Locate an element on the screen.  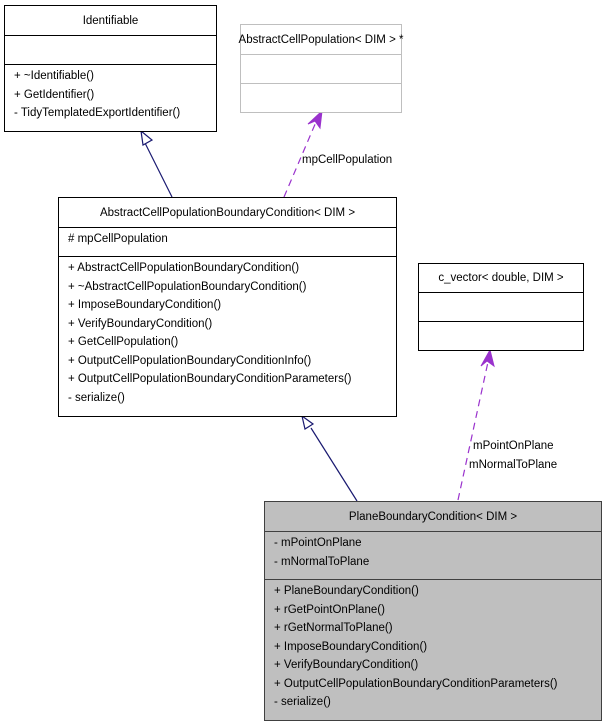
method: - TidyTemplatedExportIdentifier() is located at coordinates (97, 113).